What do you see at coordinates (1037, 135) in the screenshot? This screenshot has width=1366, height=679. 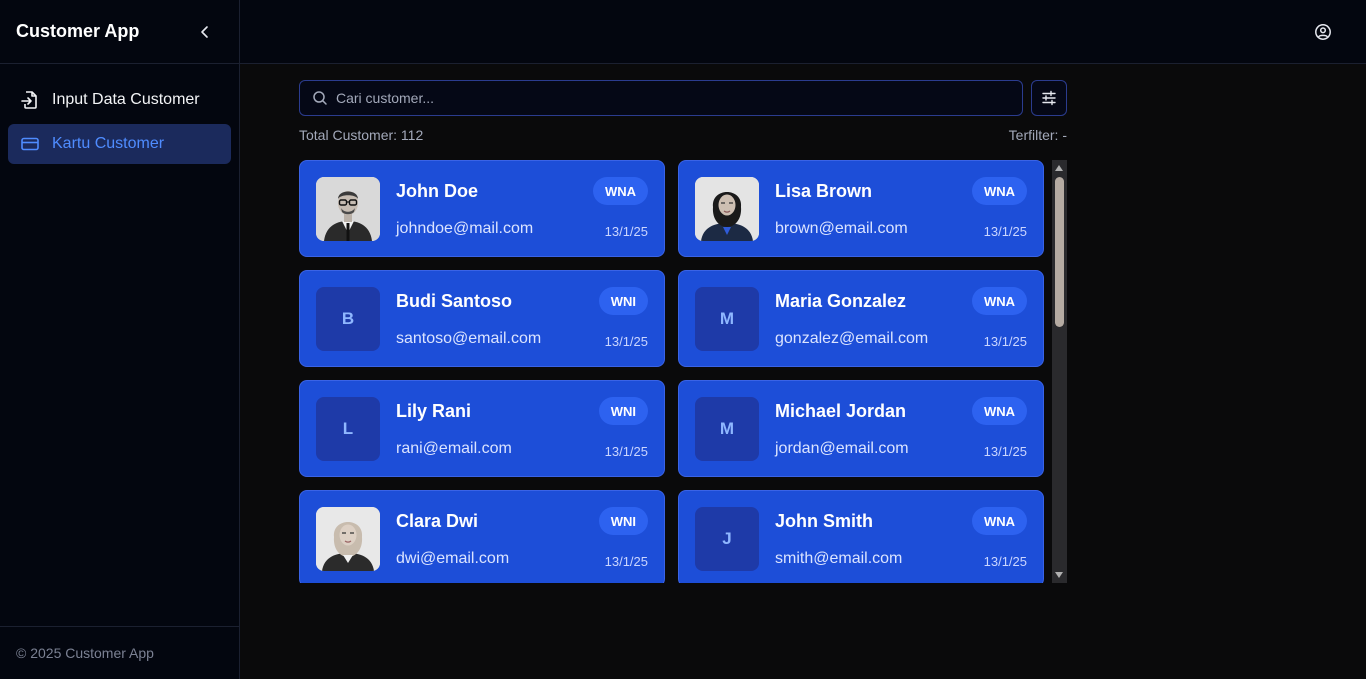 I see `filtered-count: Terfilter: -` at bounding box center [1037, 135].